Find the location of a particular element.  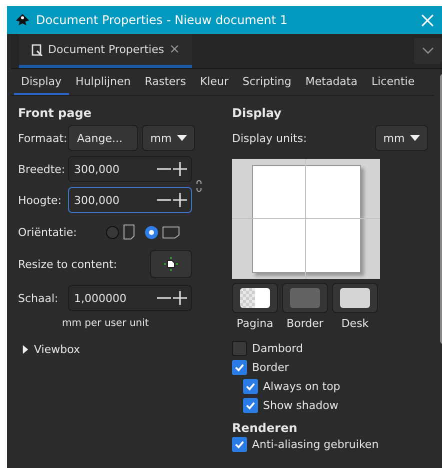

dock-tab: Document Properties × is located at coordinates (105, 51).